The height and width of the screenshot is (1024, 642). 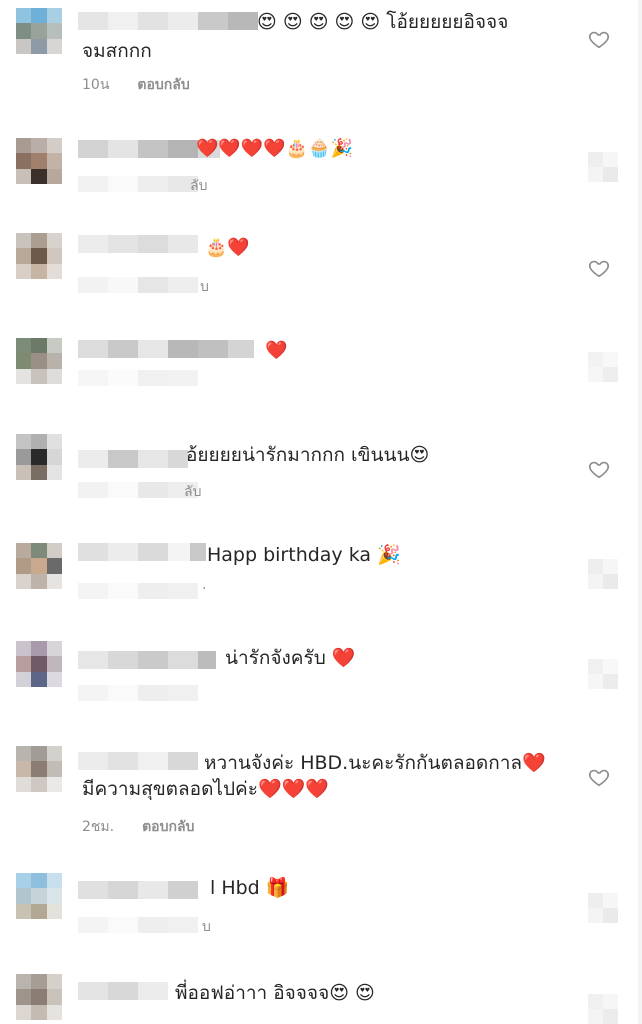 What do you see at coordinates (290, 658) in the screenshot?
I see `comment-text: น่ารักจังครับ ❤️` at bounding box center [290, 658].